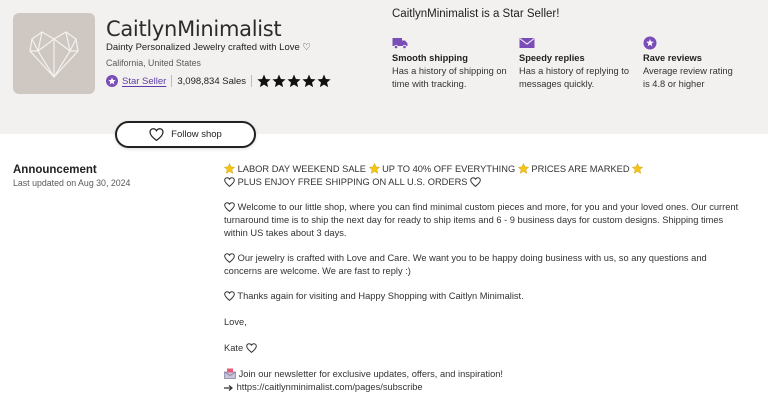 The height and width of the screenshot is (401, 768). Describe the element at coordinates (112, 81) in the screenshot. I see `star-seller-badge-icon` at that location.